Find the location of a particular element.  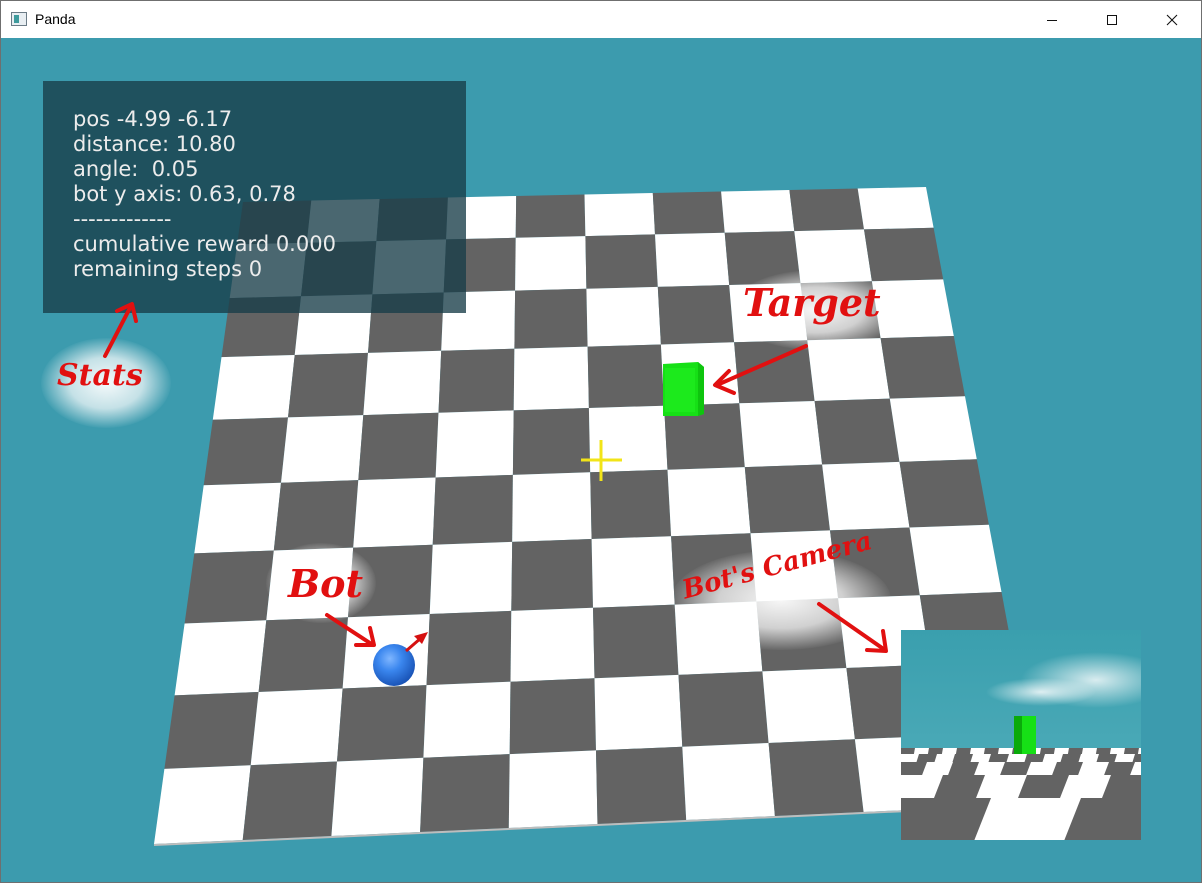

window-title: Panda is located at coordinates (55, 19).